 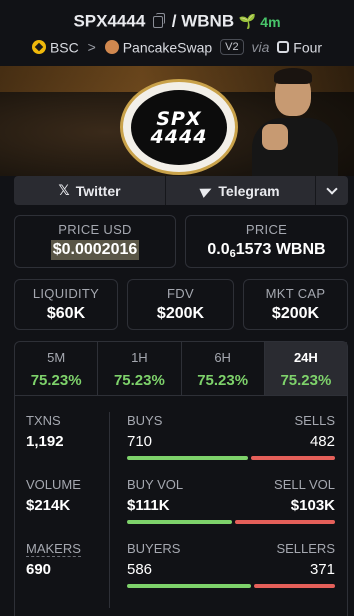 I want to click on person-hand, so click(x=275, y=137).